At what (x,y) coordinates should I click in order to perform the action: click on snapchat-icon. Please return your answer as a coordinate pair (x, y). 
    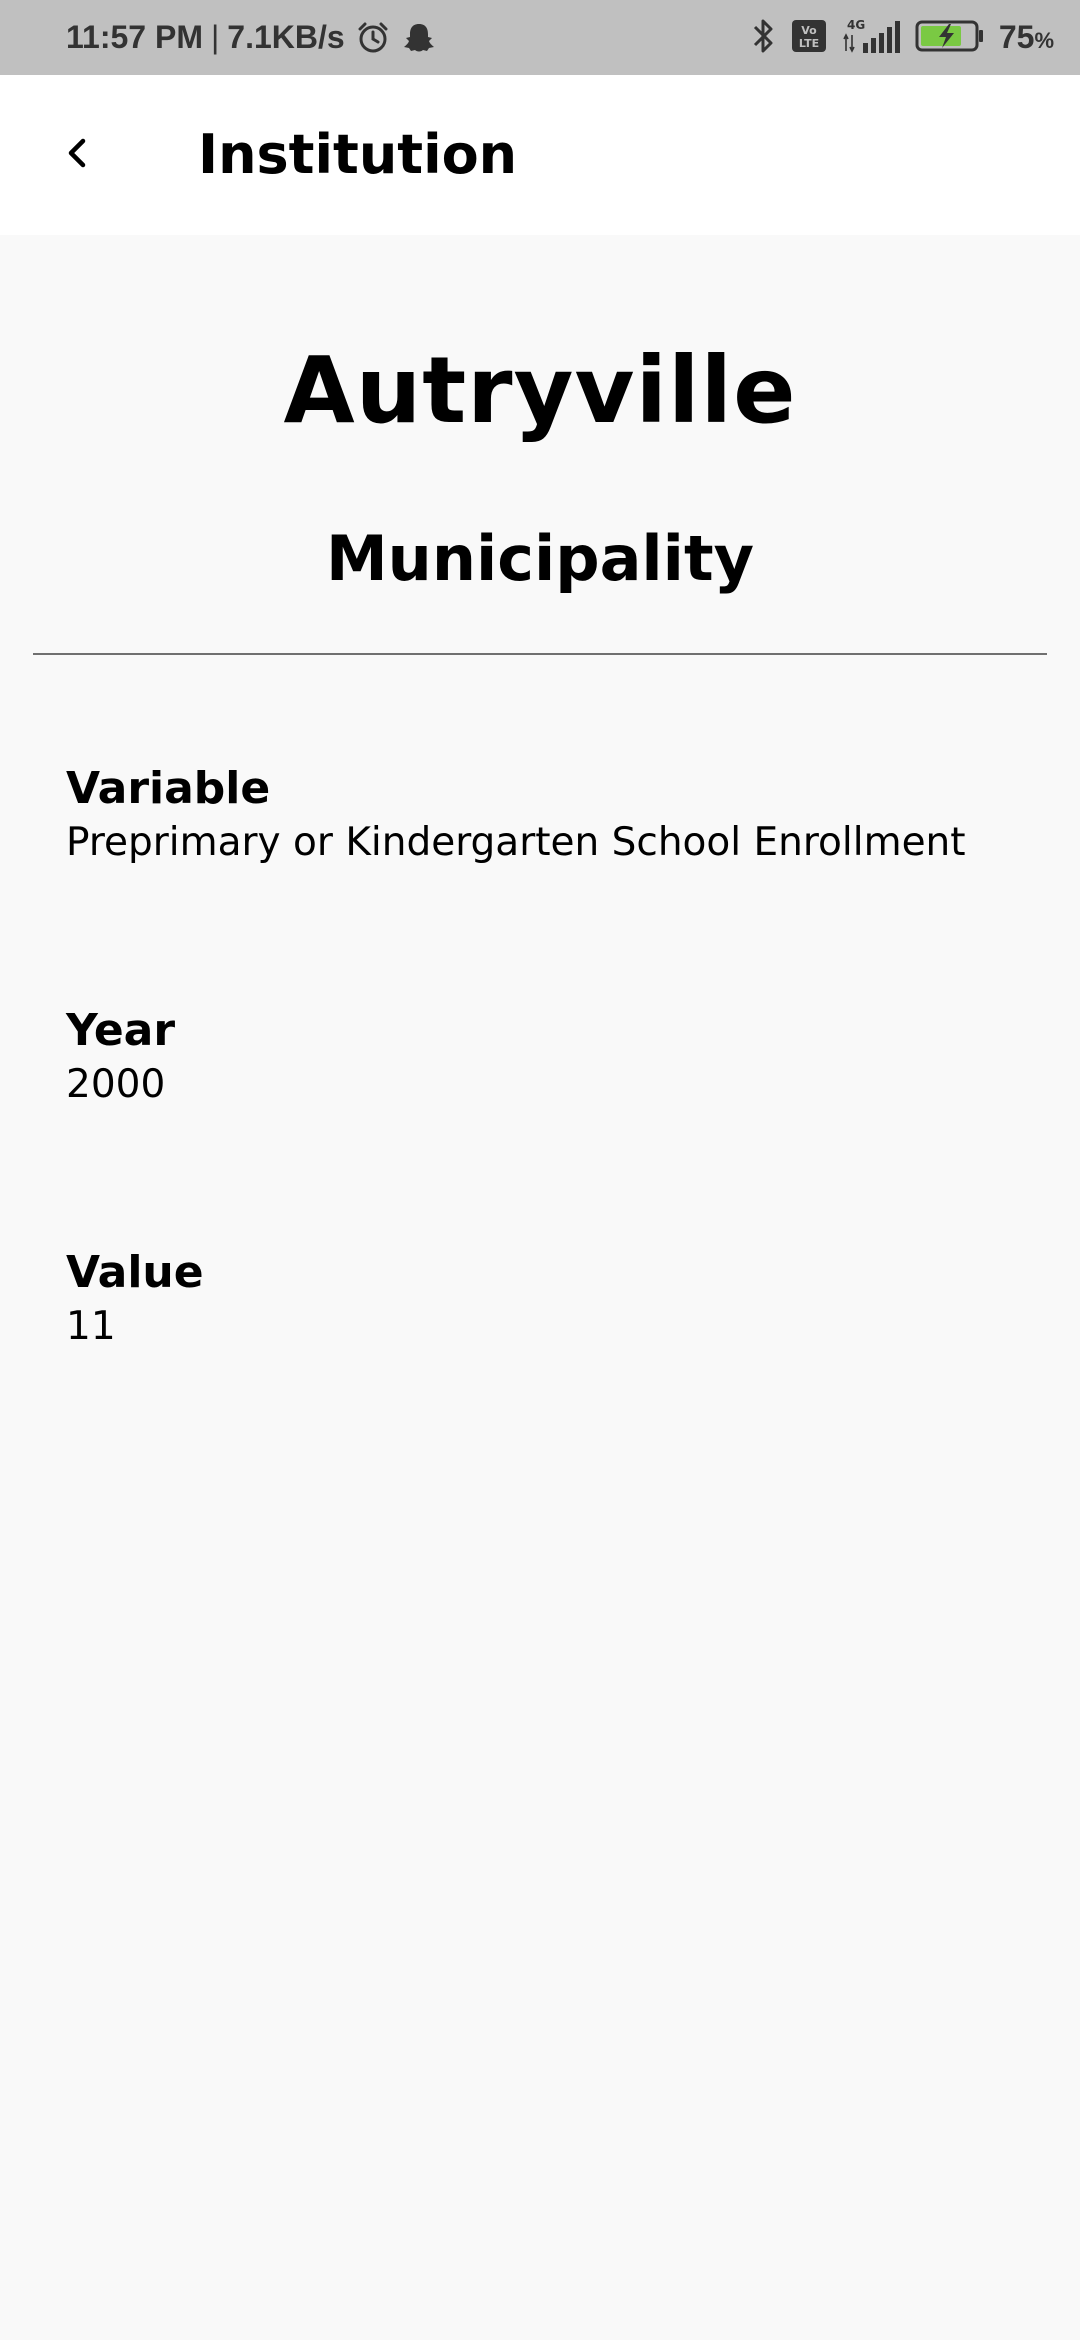
    Looking at the image, I should click on (419, 38).